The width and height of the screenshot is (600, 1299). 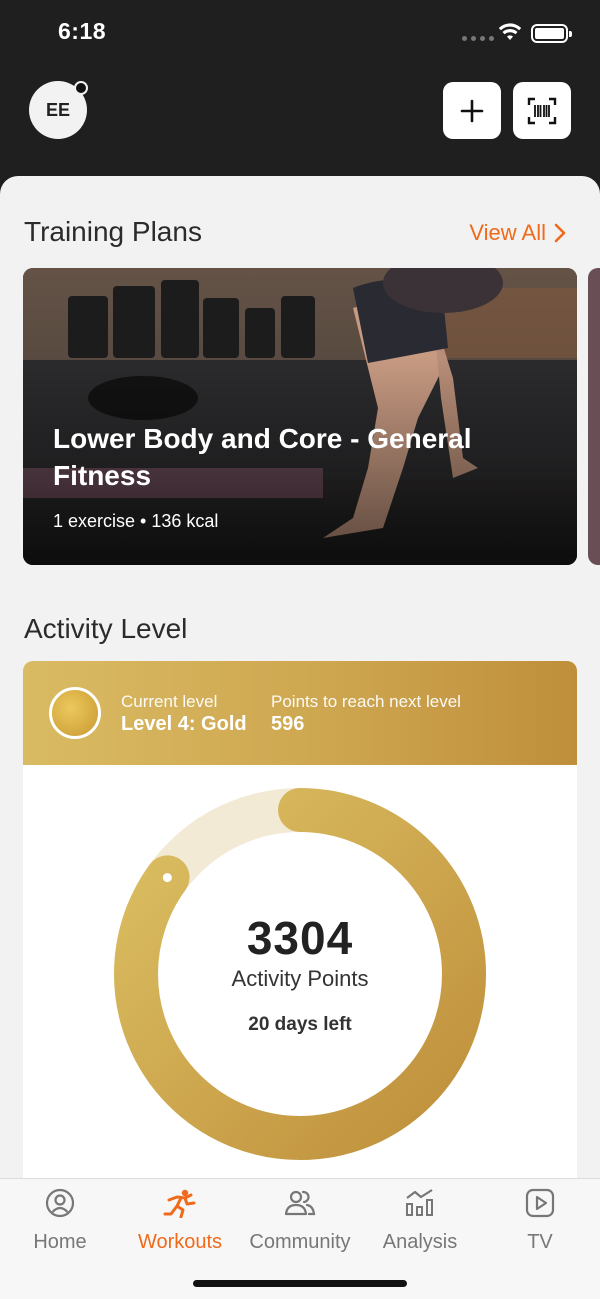 I want to click on tab-analysis: Analysis, so click(x=420, y=1220).